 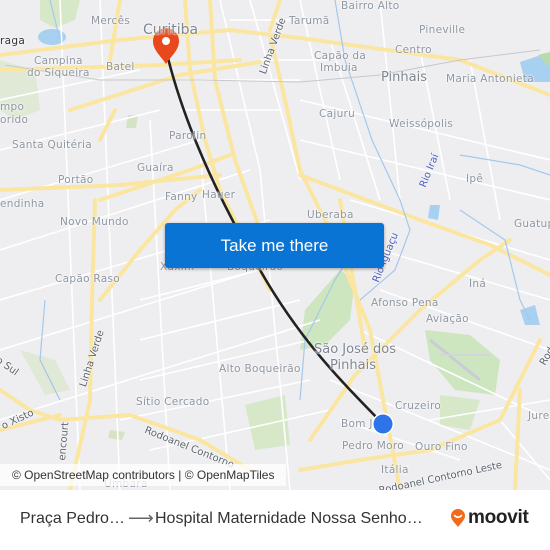 What do you see at coordinates (14, 120) in the screenshot?
I see `place-label: orido` at bounding box center [14, 120].